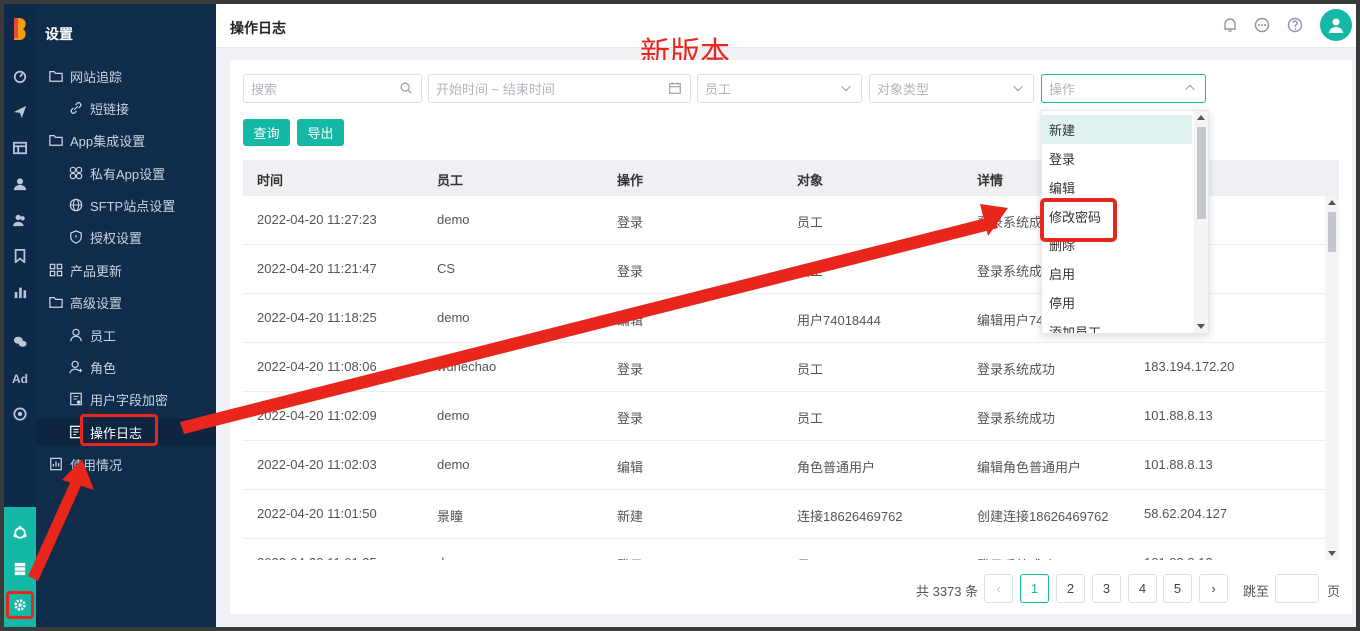 Image resolution: width=1360 pixels, height=631 pixels. I want to click on chevron-left-icon: ‹, so click(998, 588).